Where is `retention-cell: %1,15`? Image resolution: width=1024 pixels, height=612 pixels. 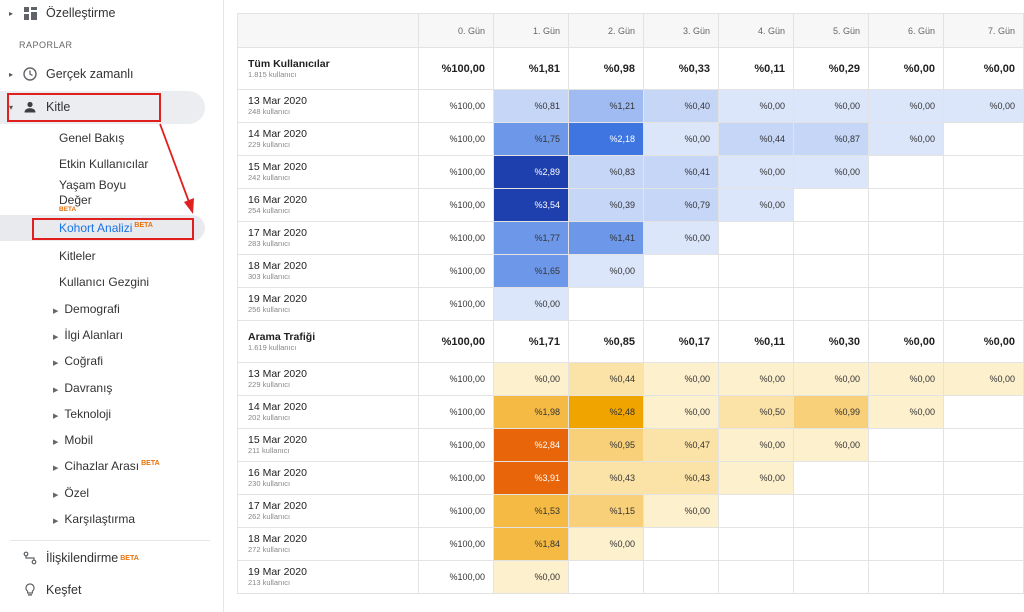
retention-cell: %1,15 is located at coordinates (606, 511).